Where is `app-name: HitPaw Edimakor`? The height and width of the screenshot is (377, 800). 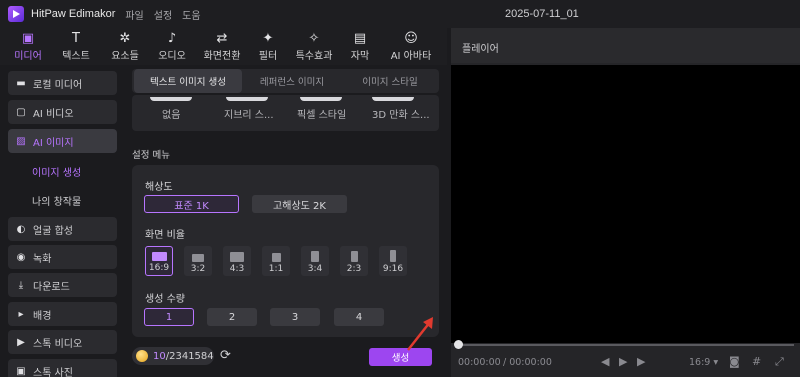 app-name: HitPaw Edimakor is located at coordinates (73, 14).